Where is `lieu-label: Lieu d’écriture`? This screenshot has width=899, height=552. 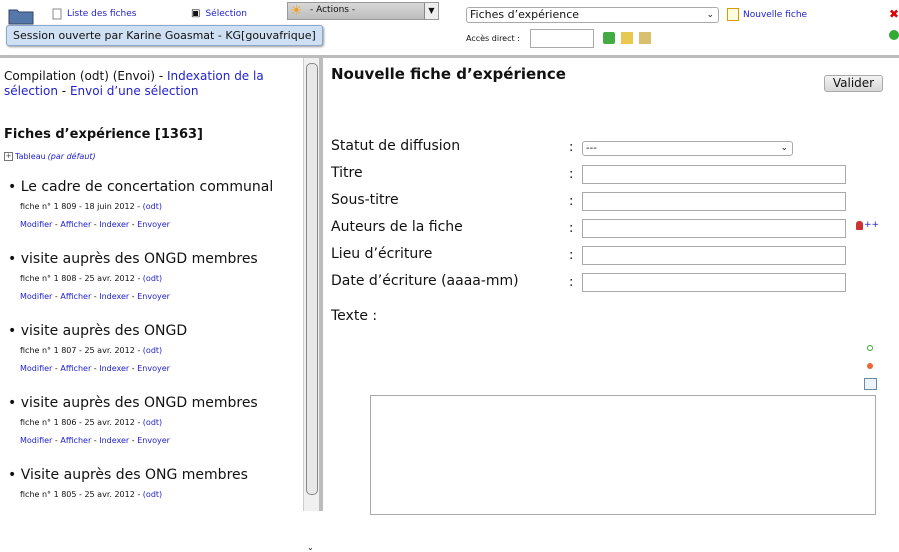
lieu-label: Lieu d’écriture is located at coordinates (382, 254).